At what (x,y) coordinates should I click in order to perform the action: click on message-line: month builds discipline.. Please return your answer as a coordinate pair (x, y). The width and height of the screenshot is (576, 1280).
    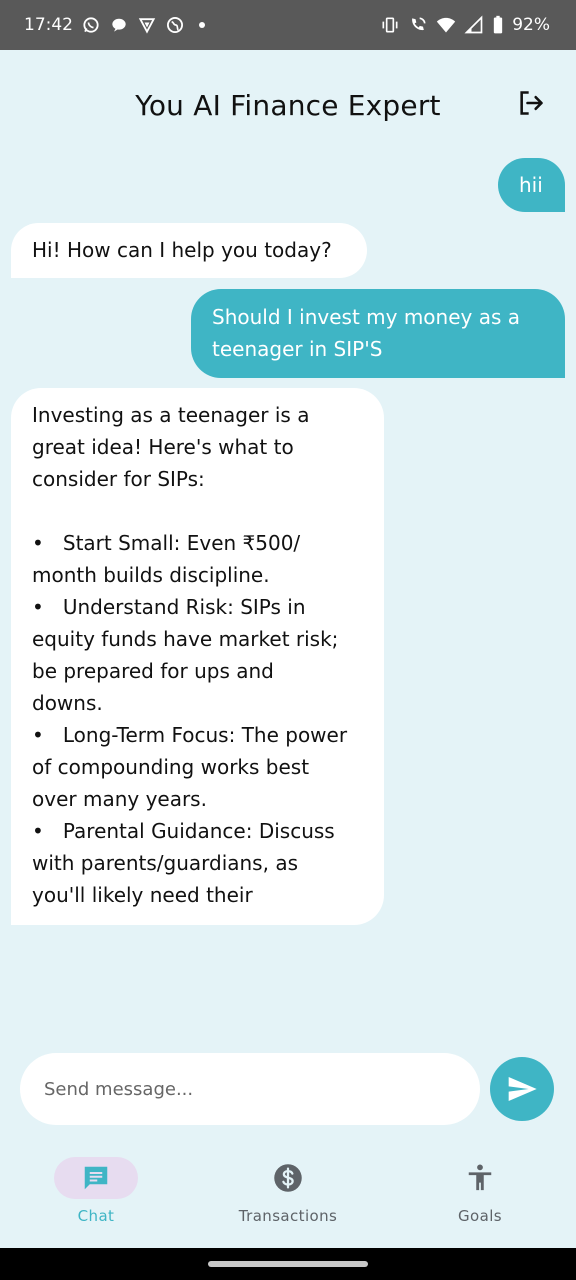
    Looking at the image, I should click on (151, 575).